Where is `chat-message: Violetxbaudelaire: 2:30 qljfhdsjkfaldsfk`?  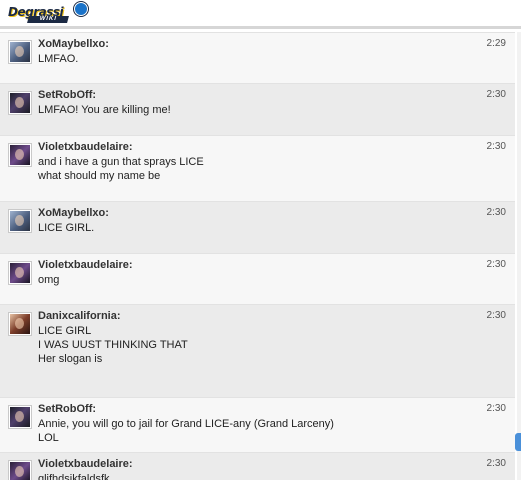 chat-message: Violetxbaudelaire: 2:30 qljfhdsjkfaldsfk is located at coordinates (257, 466).